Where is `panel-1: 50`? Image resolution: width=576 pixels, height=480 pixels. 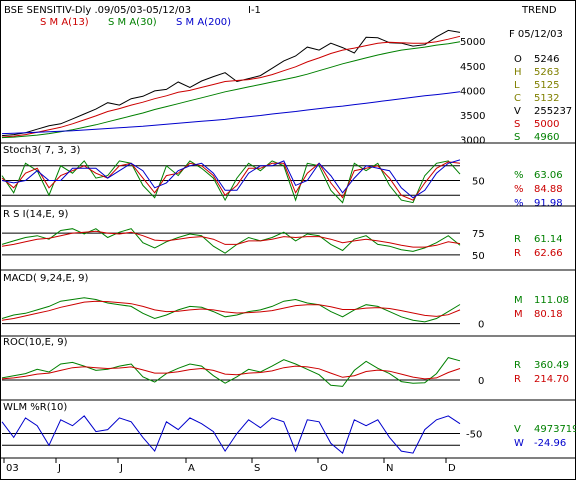
panel-1: 50 is located at coordinates (243, 181).